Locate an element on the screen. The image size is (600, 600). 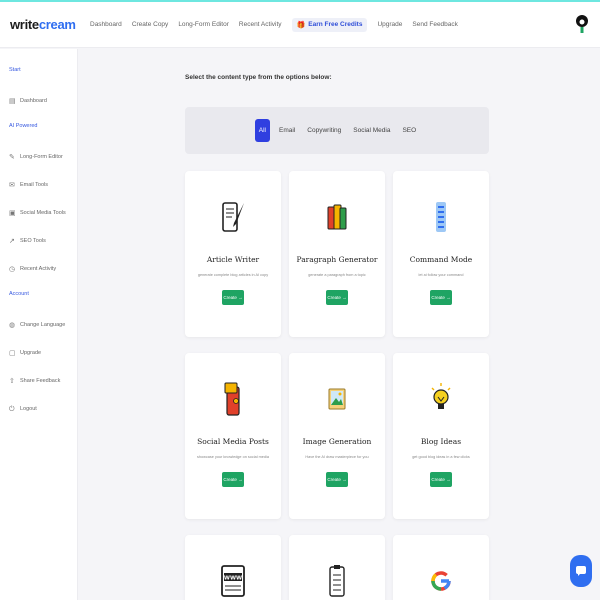
avatar is located at coordinates (582, 24).